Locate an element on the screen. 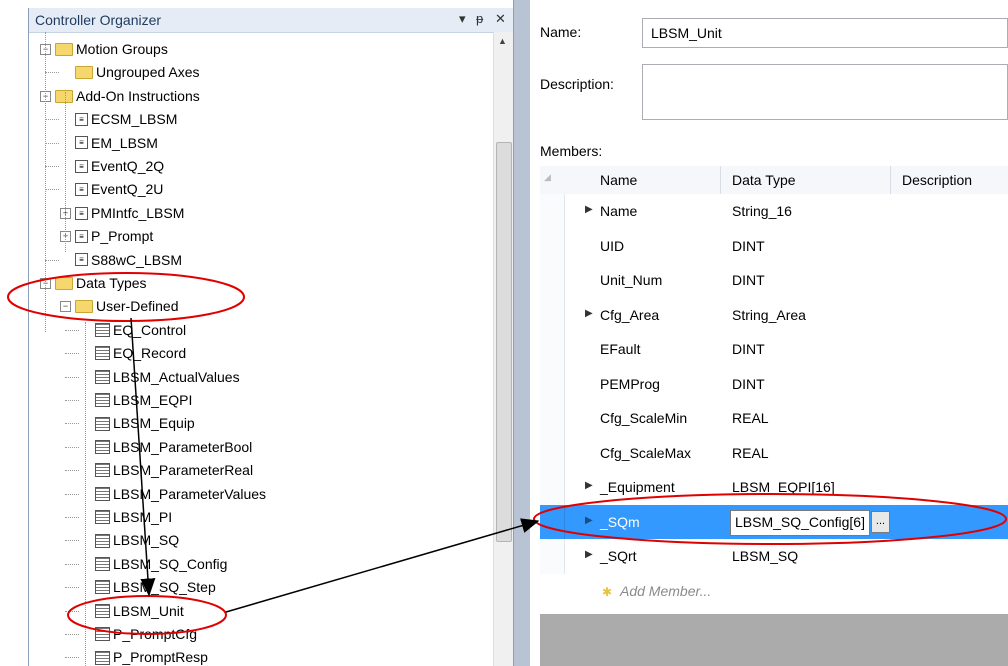 This screenshot has height=666, width=1008. tree-item: LBSM_SQ is located at coordinates (137, 540).